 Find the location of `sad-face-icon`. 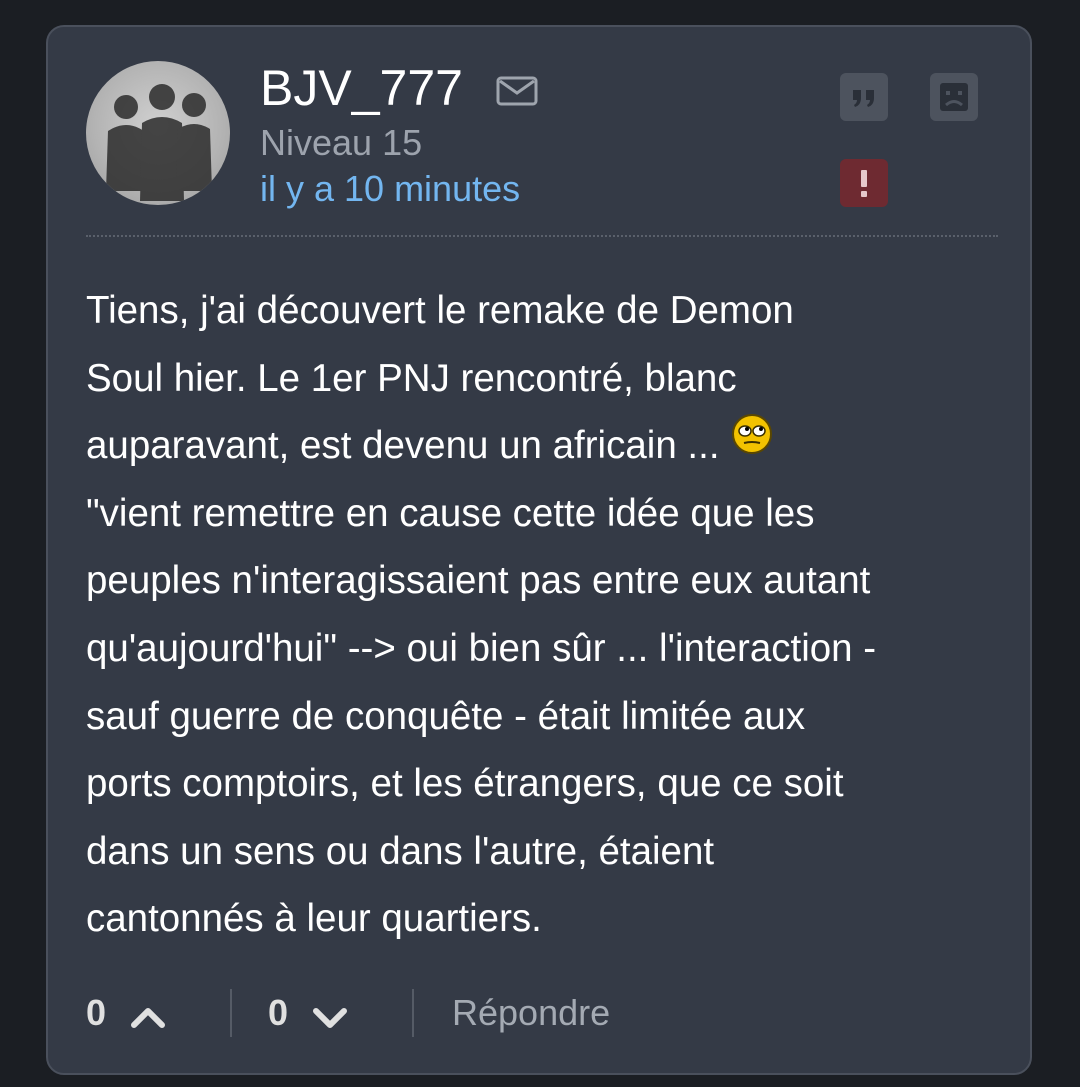

sad-face-icon is located at coordinates (954, 97).